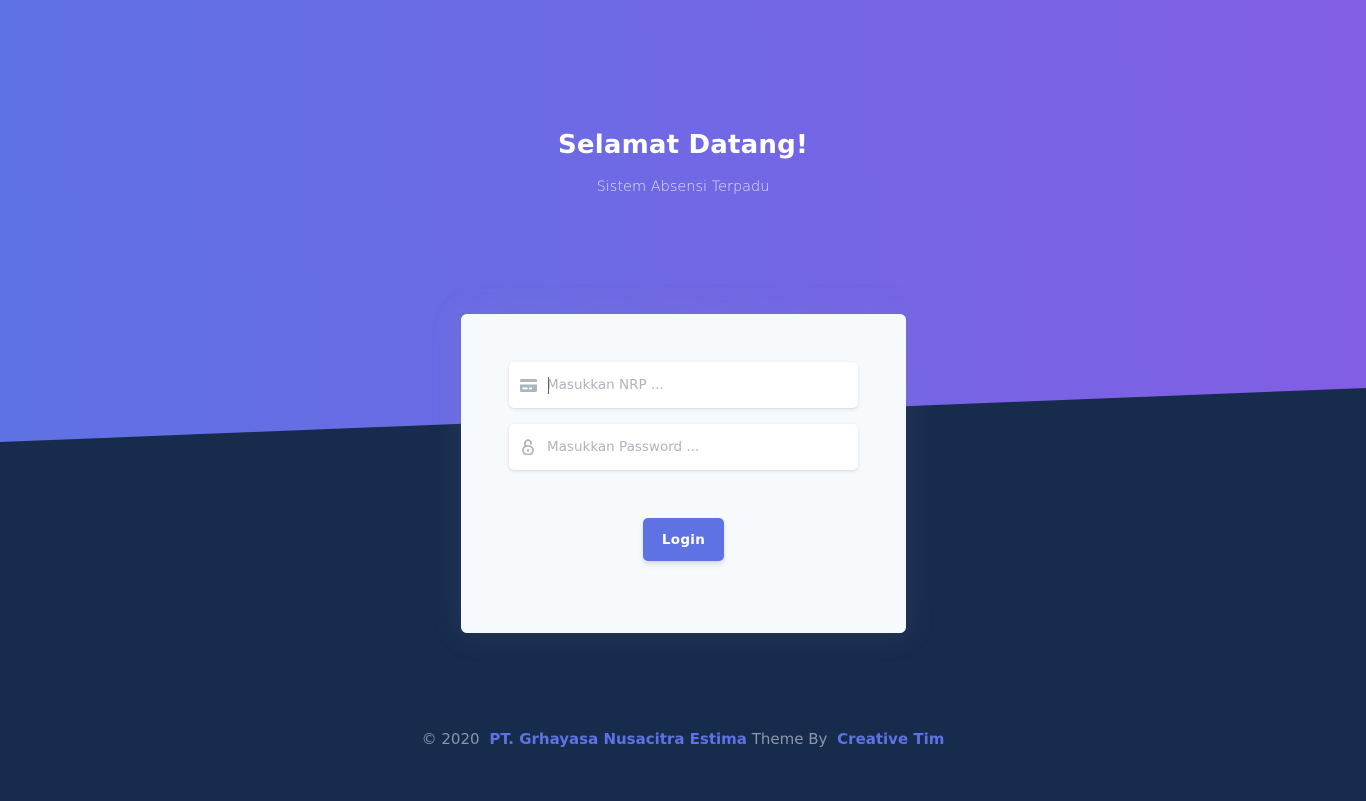 The image size is (1366, 801). What do you see at coordinates (683, 473) in the screenshot?
I see `login-card: Login` at bounding box center [683, 473].